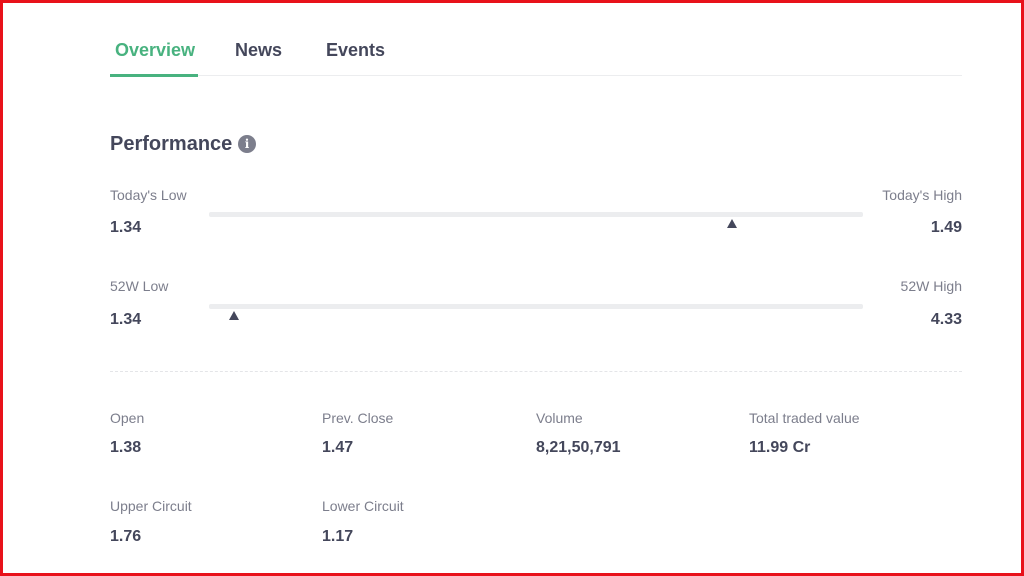 The image size is (1024, 576). I want to click on todays-high-value: 1.49, so click(946, 227).